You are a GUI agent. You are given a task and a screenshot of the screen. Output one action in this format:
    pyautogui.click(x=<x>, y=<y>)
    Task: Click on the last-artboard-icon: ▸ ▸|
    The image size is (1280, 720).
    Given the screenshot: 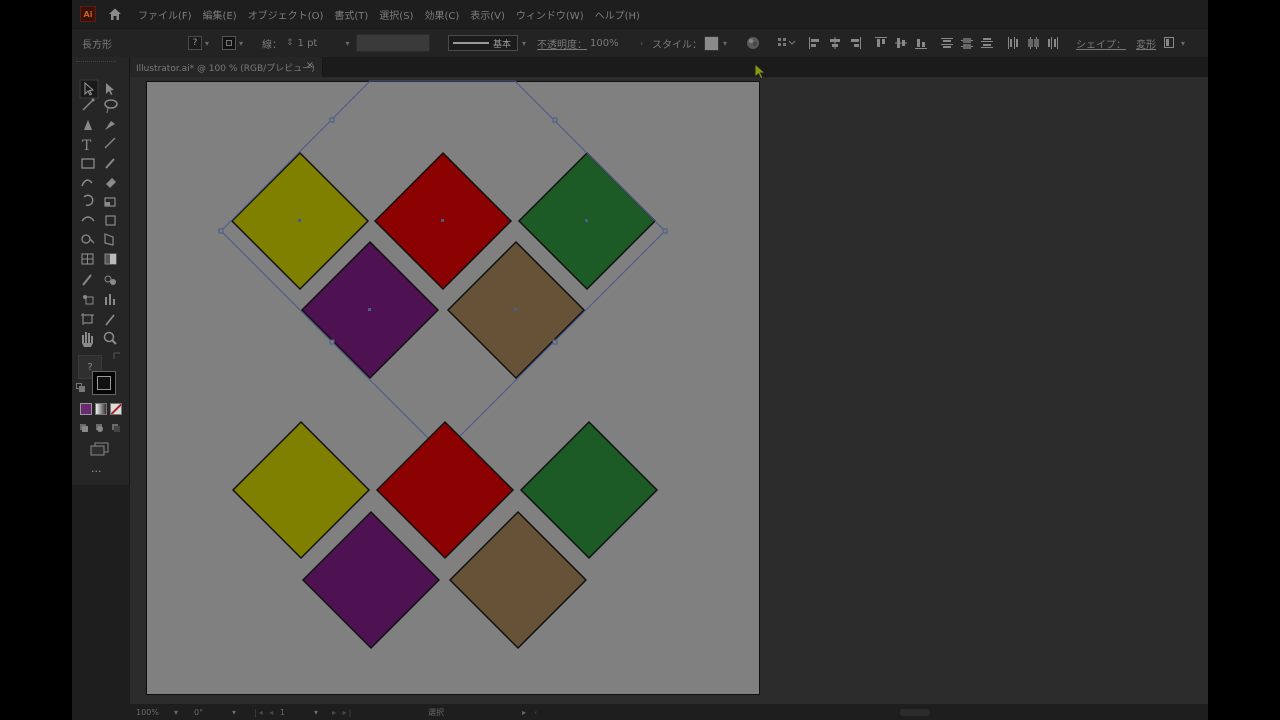 What is the action you would take?
    pyautogui.click(x=342, y=712)
    